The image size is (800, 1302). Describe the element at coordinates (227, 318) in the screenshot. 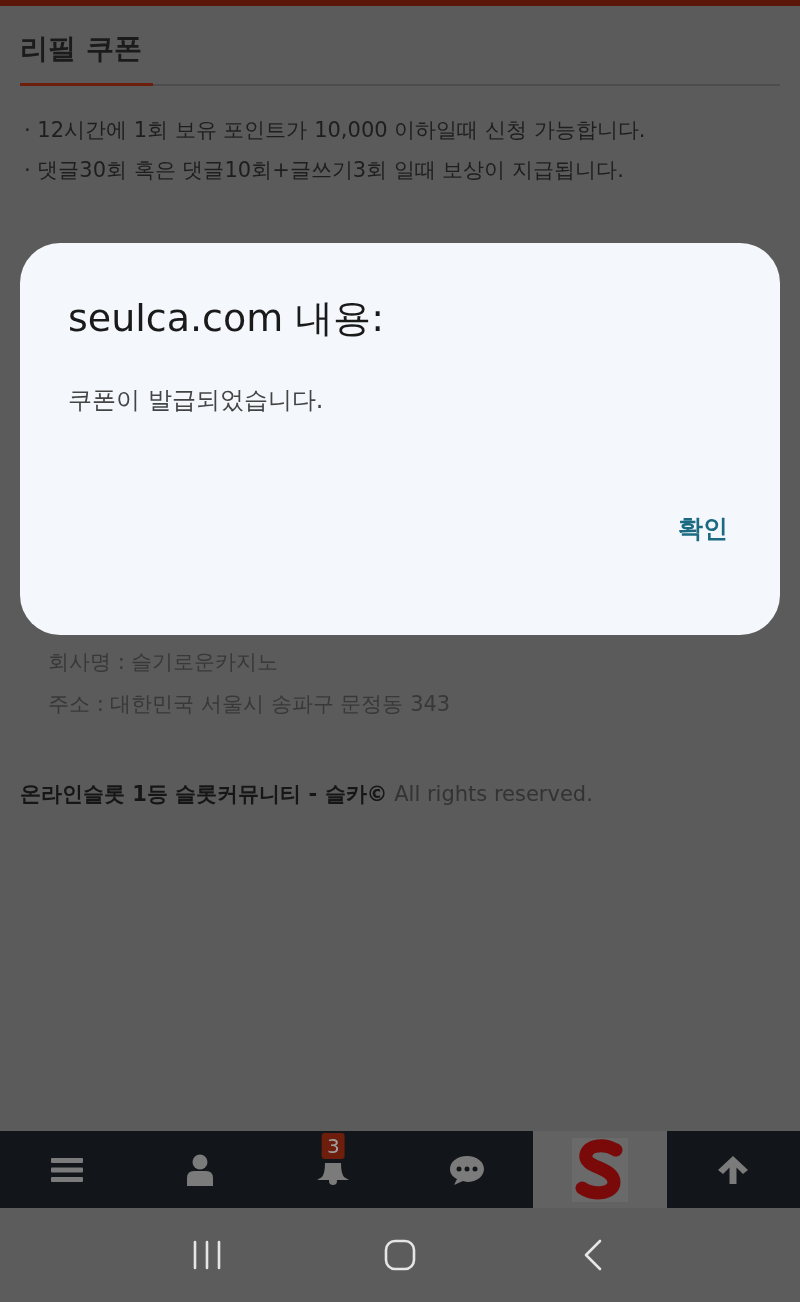

I see `dialog-title: seulca.com 내용:` at that location.